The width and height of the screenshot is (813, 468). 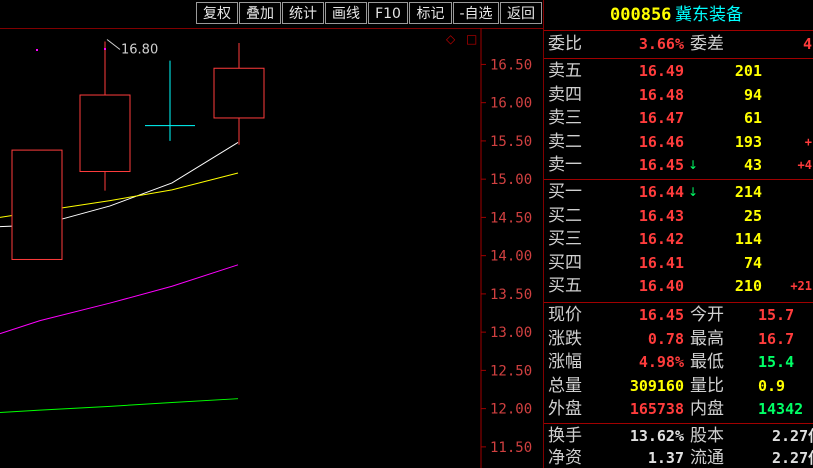 I want to click on price-tick-label: 12.50, so click(x=511, y=371).